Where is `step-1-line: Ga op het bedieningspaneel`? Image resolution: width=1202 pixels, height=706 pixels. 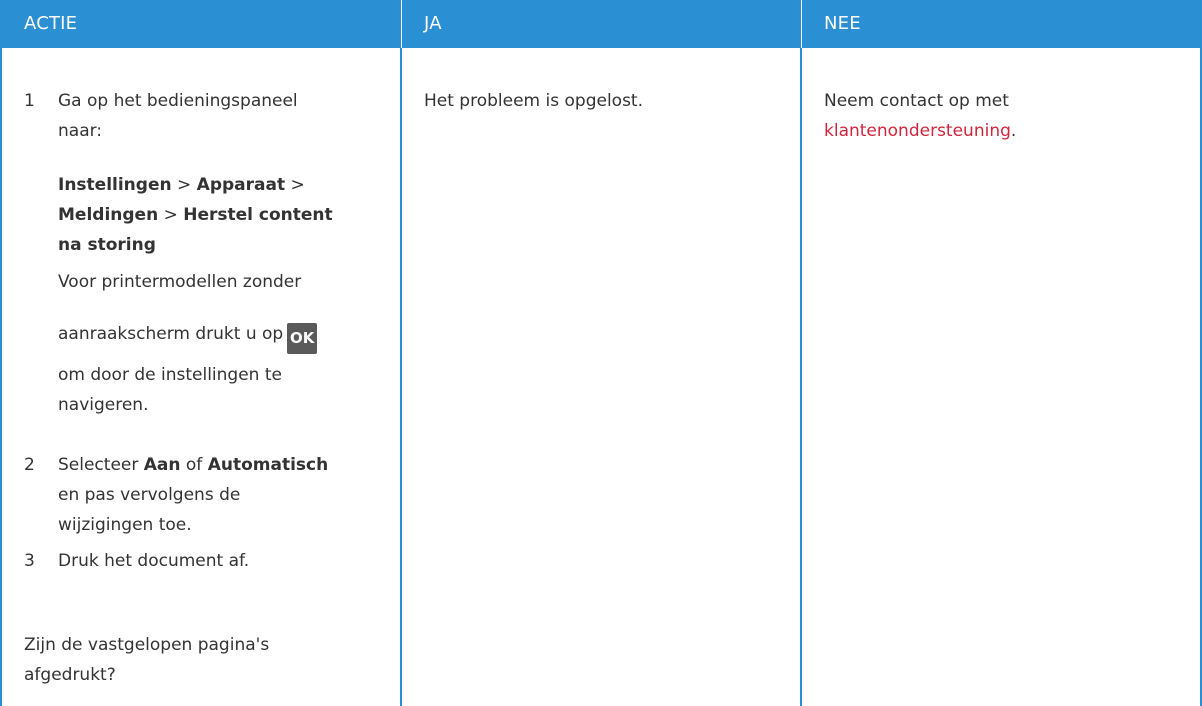 step-1-line: Ga op het bedieningspaneel is located at coordinates (178, 101).